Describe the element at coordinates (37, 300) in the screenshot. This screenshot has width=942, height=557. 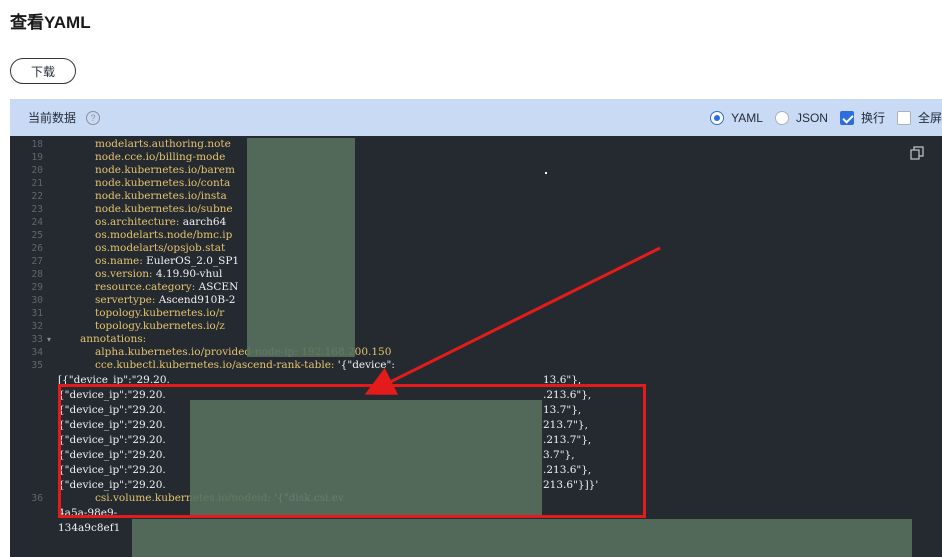
I see `line-number: 30` at that location.